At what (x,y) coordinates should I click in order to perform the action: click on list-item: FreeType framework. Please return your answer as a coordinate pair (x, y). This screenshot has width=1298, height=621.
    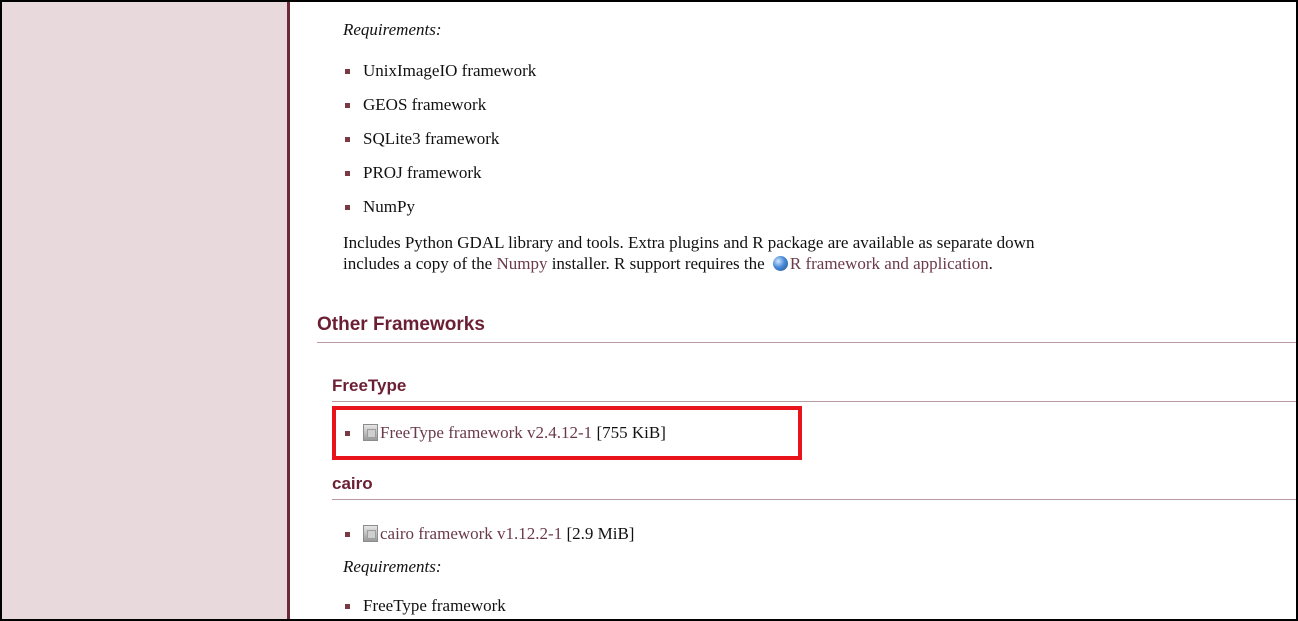
    Looking at the image, I should click on (424, 604).